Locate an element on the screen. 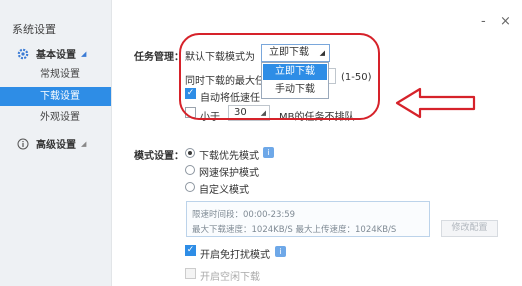 This screenshot has width=522, height=286. close-button: × is located at coordinates (505, 21).